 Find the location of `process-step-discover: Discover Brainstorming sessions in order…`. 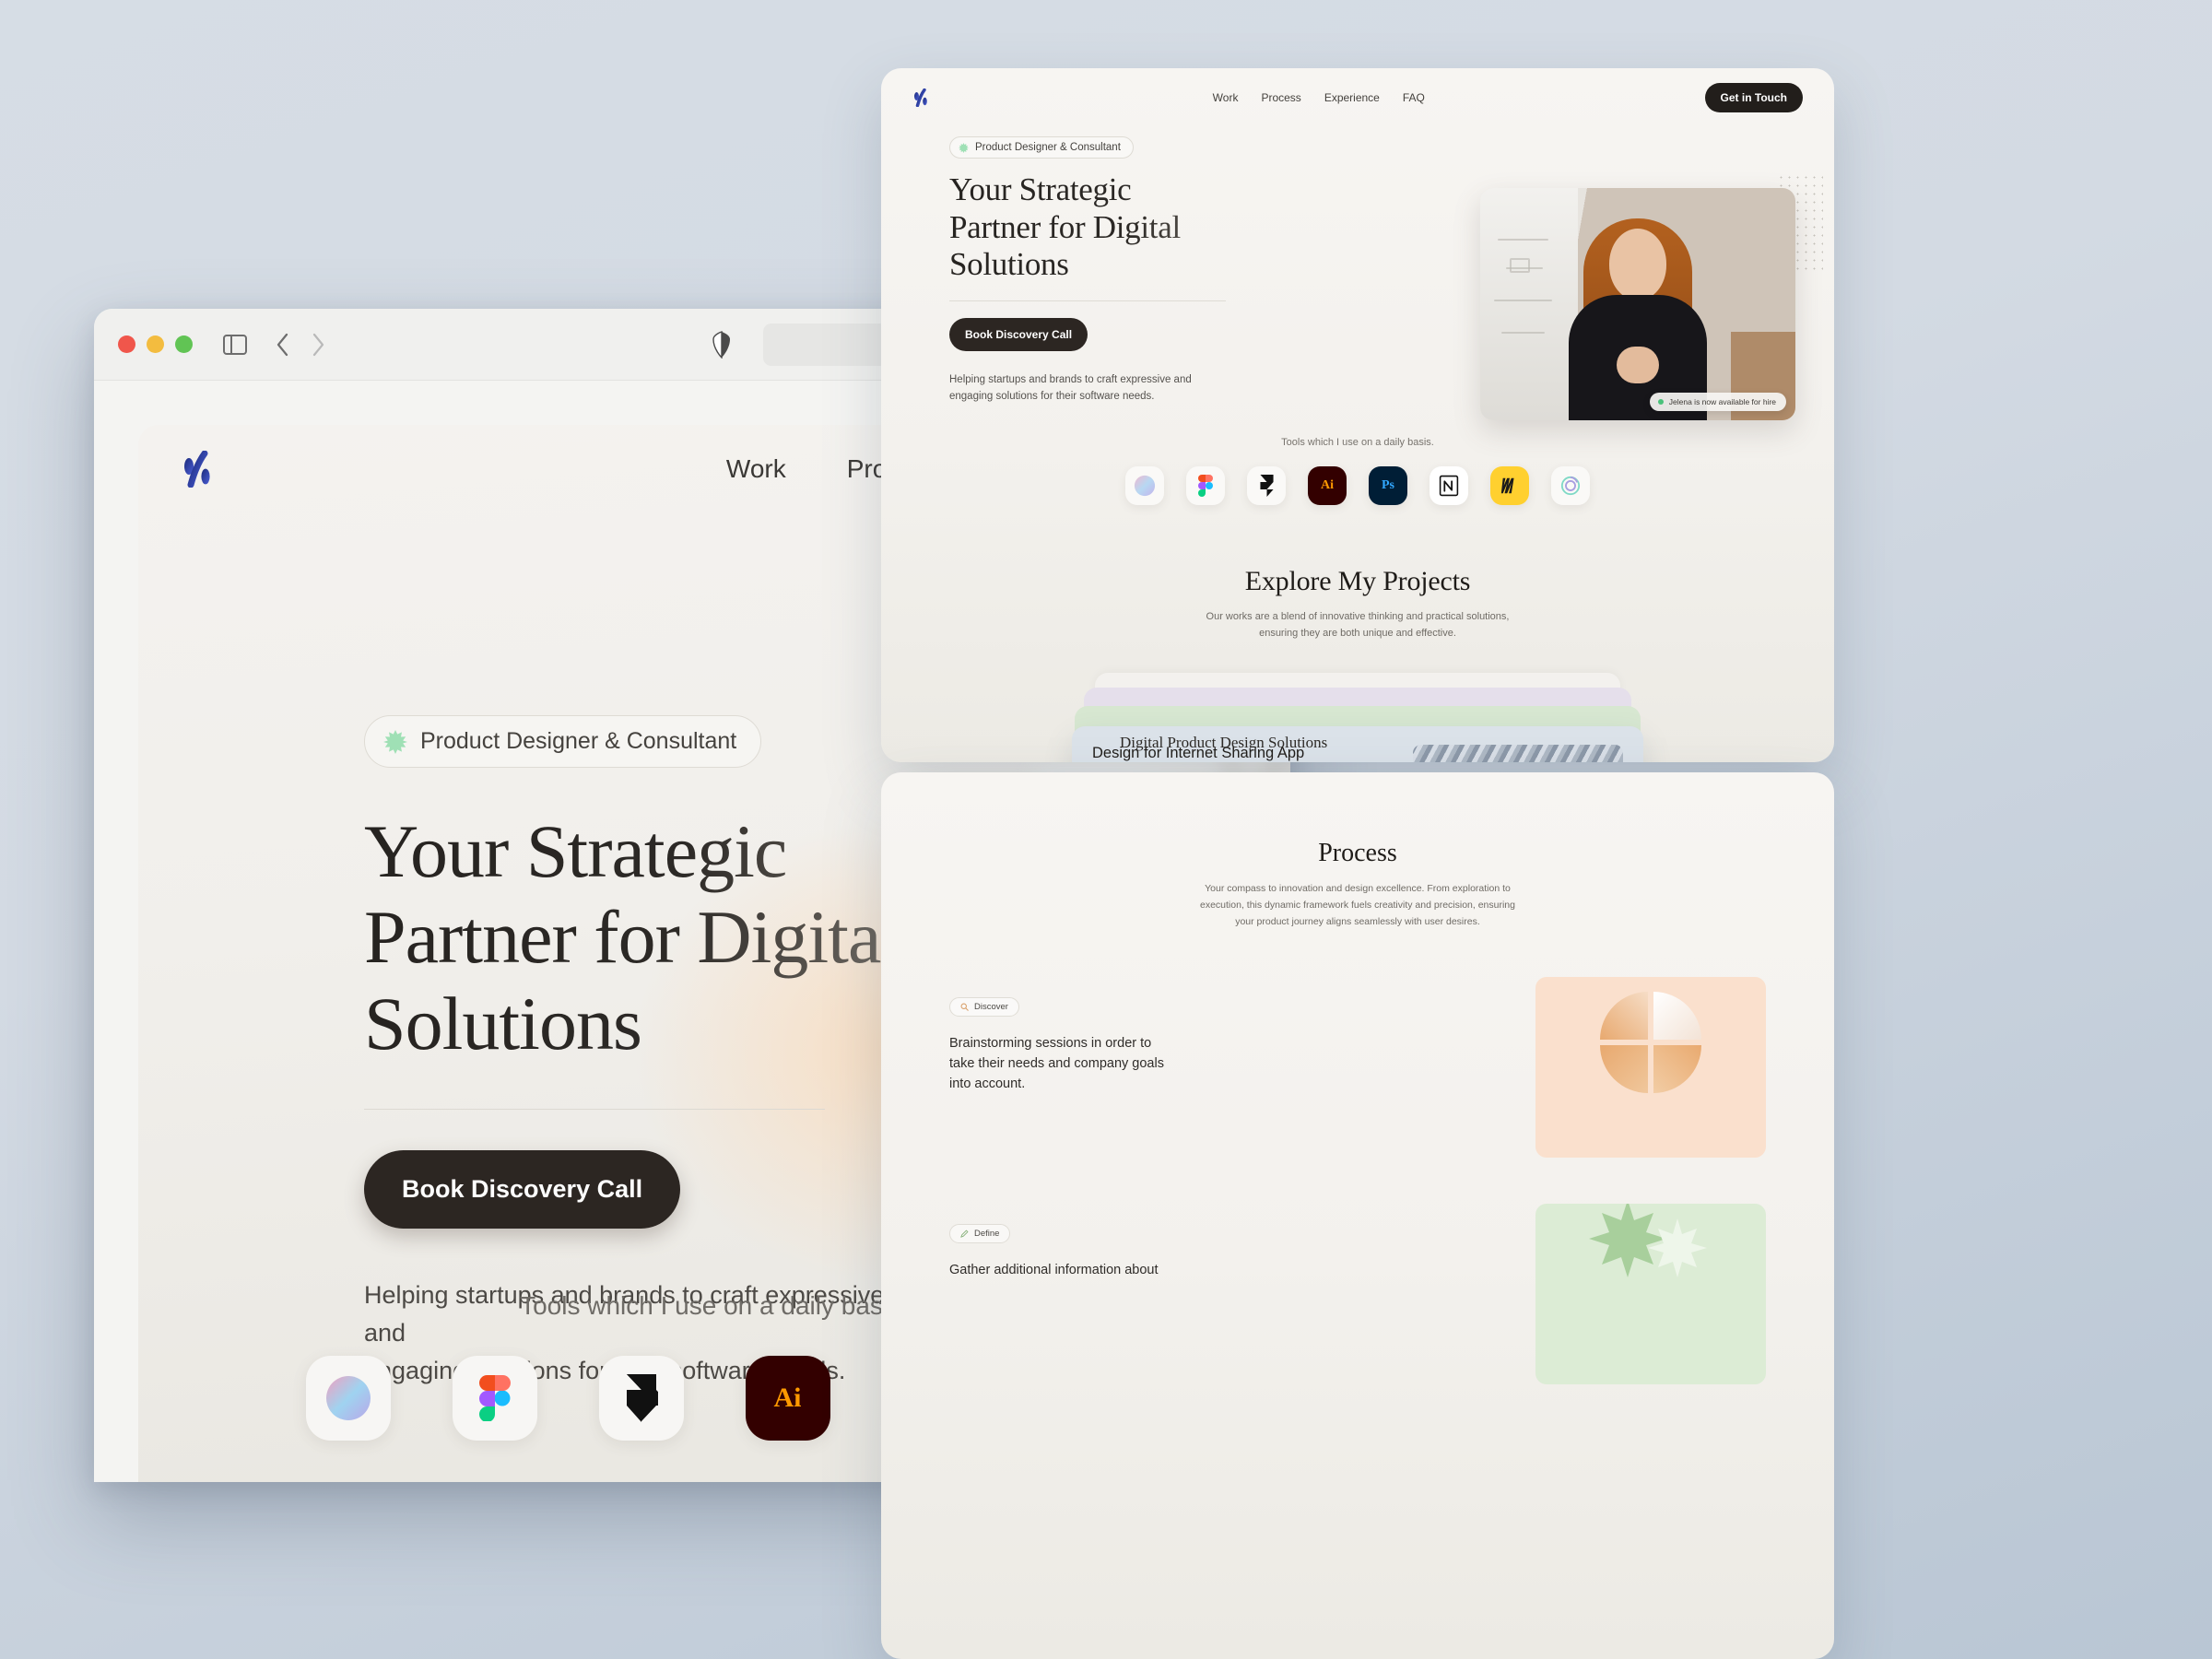

process-step-discover: Discover Brainstorming sessions in order… is located at coordinates (1357, 1067).